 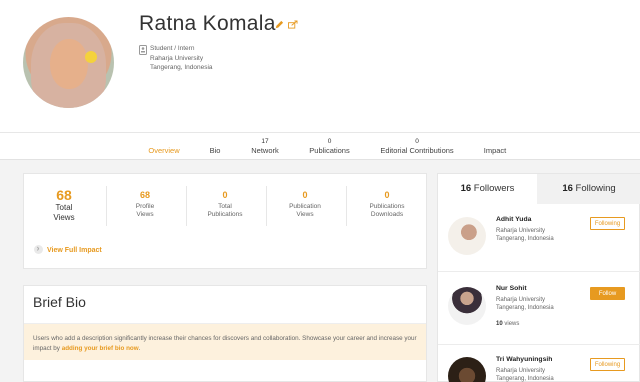 I want to click on profile-name: Ratna Komala, so click(x=207, y=23).